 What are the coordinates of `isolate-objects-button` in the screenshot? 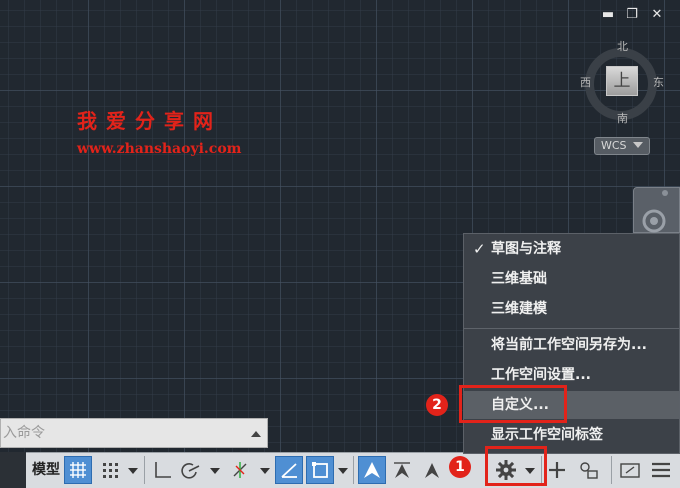 It's located at (589, 470).